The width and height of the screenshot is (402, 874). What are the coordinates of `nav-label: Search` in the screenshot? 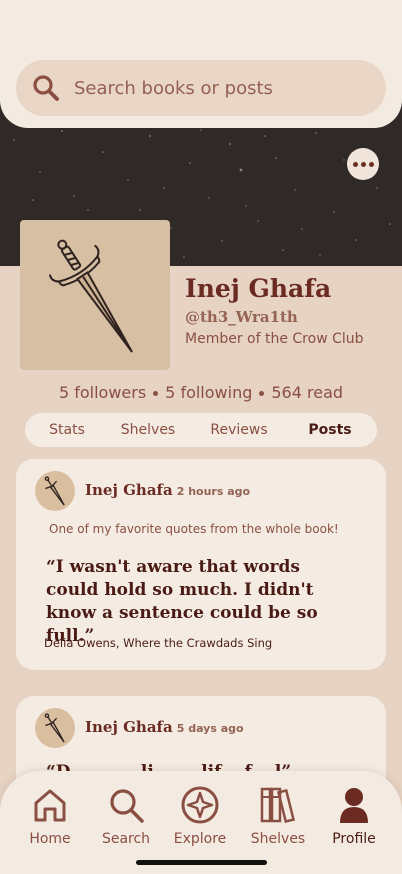 It's located at (126, 839).